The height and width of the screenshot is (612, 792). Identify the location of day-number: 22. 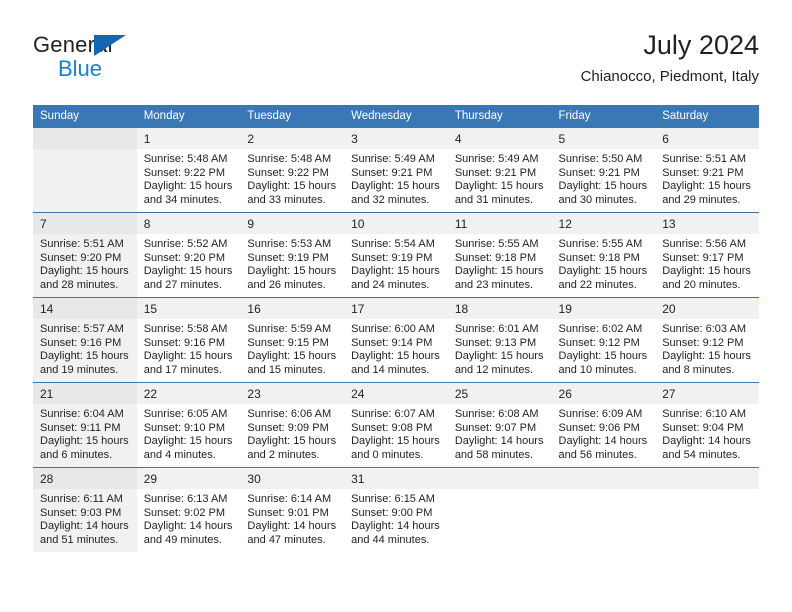
(188, 393).